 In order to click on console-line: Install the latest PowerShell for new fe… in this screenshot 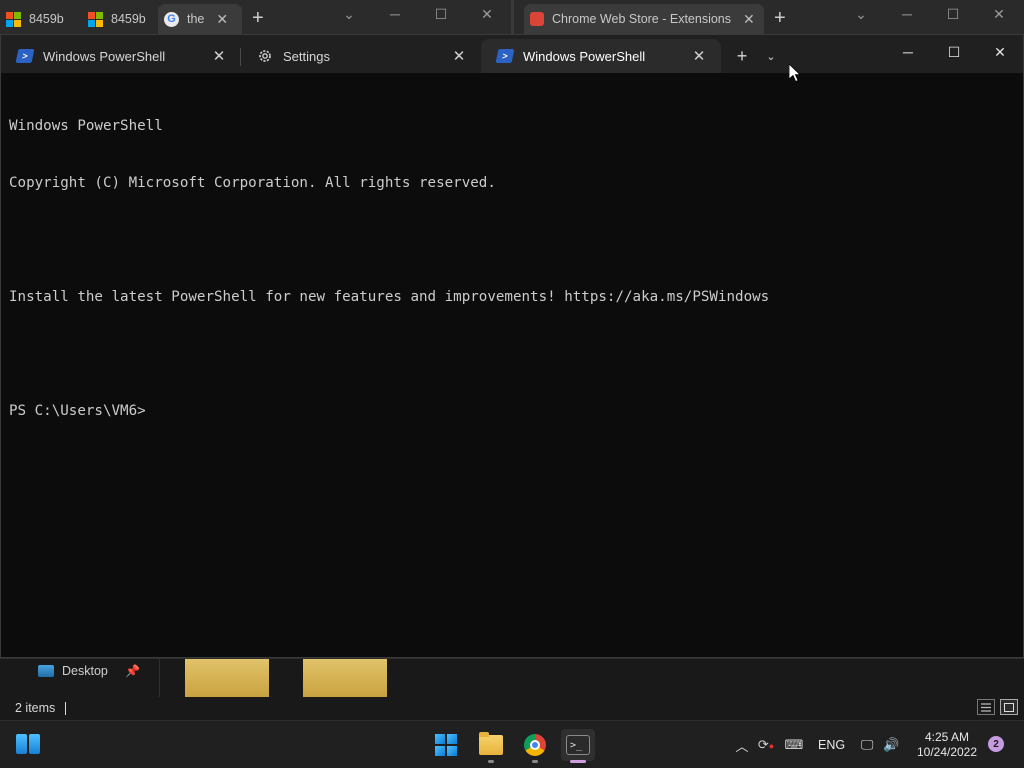, I will do `click(389, 297)`.